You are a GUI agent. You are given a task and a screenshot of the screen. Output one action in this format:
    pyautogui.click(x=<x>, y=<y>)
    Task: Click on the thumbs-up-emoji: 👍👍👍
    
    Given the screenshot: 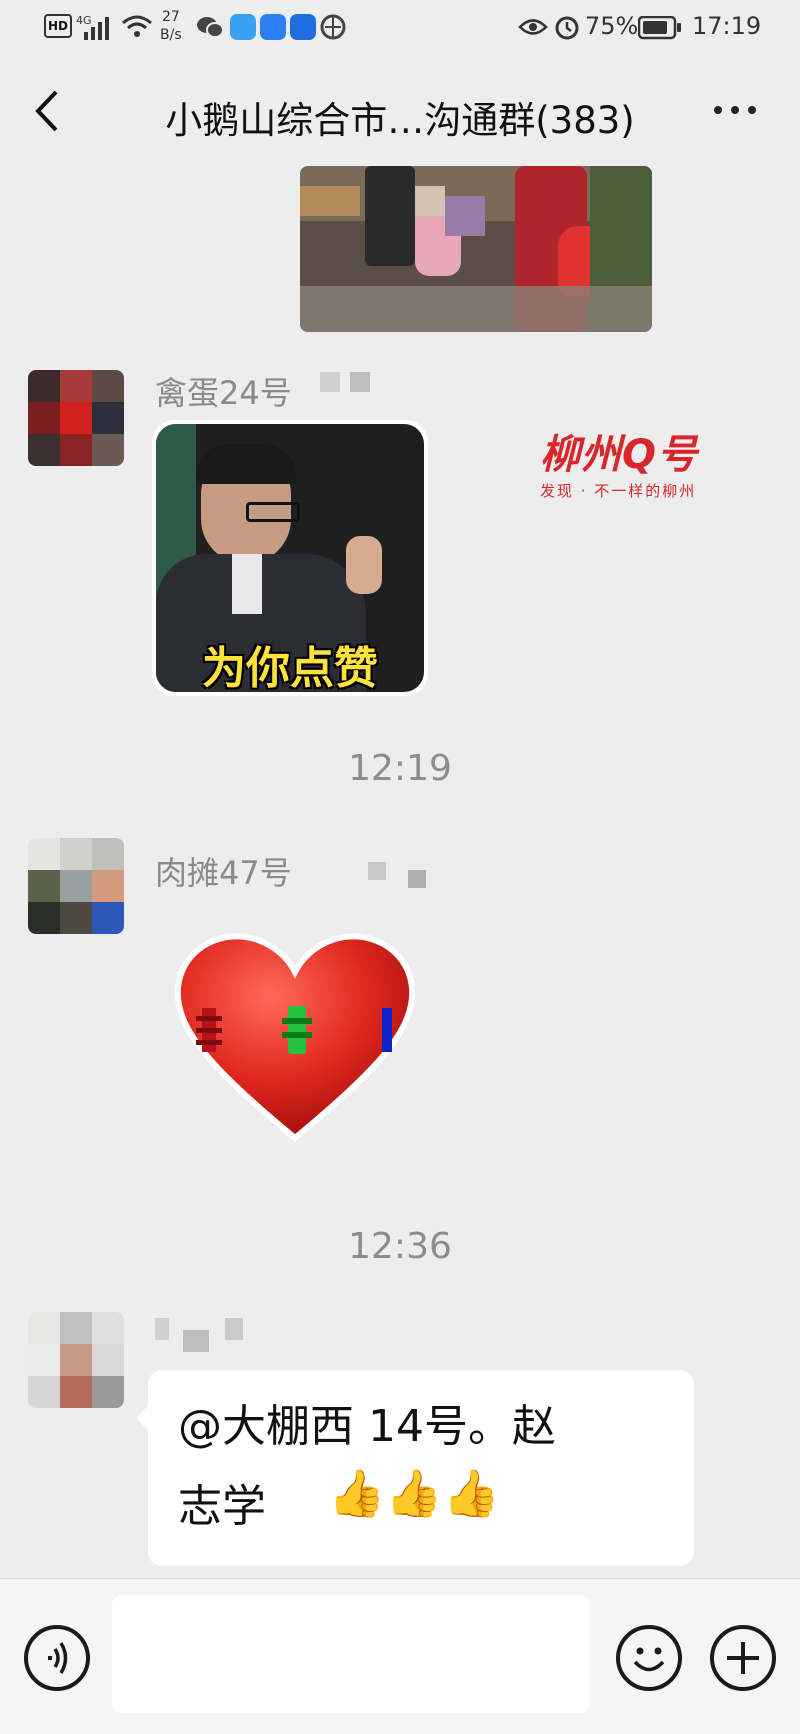 What is the action you would take?
    pyautogui.click(x=414, y=1493)
    